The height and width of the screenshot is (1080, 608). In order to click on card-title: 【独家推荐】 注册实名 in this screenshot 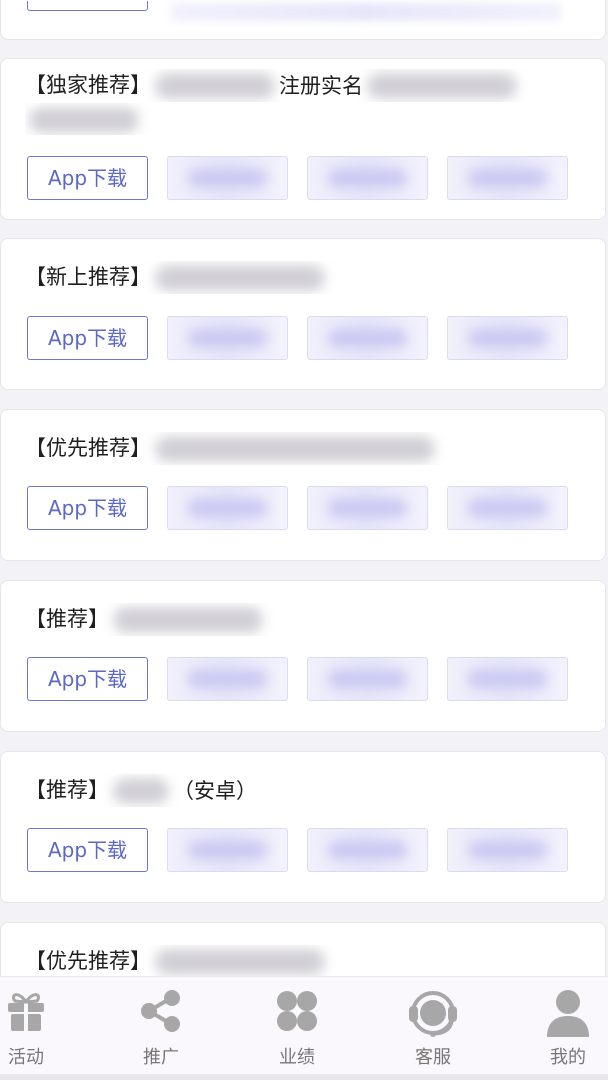, I will do `click(305, 85)`.